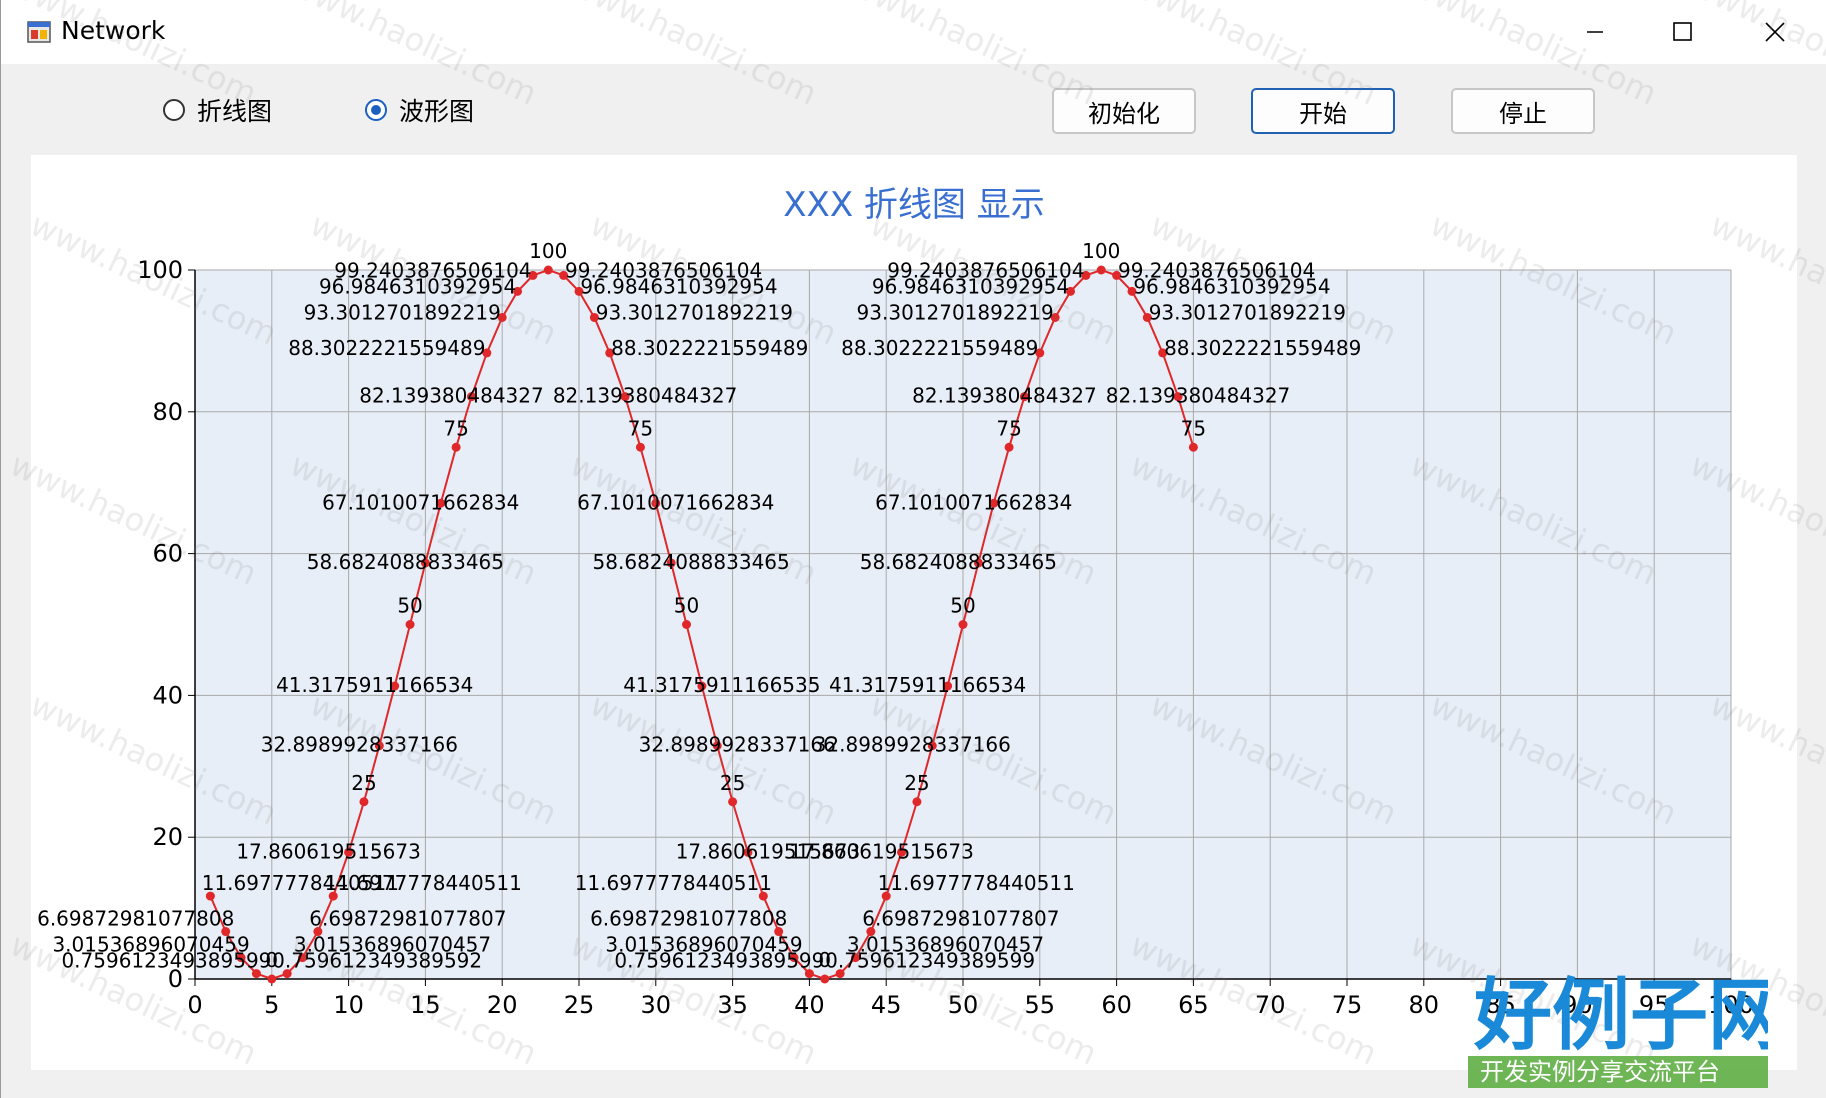 The image size is (1826, 1098). I want to click on y-tick-label: 20, so click(167, 837).